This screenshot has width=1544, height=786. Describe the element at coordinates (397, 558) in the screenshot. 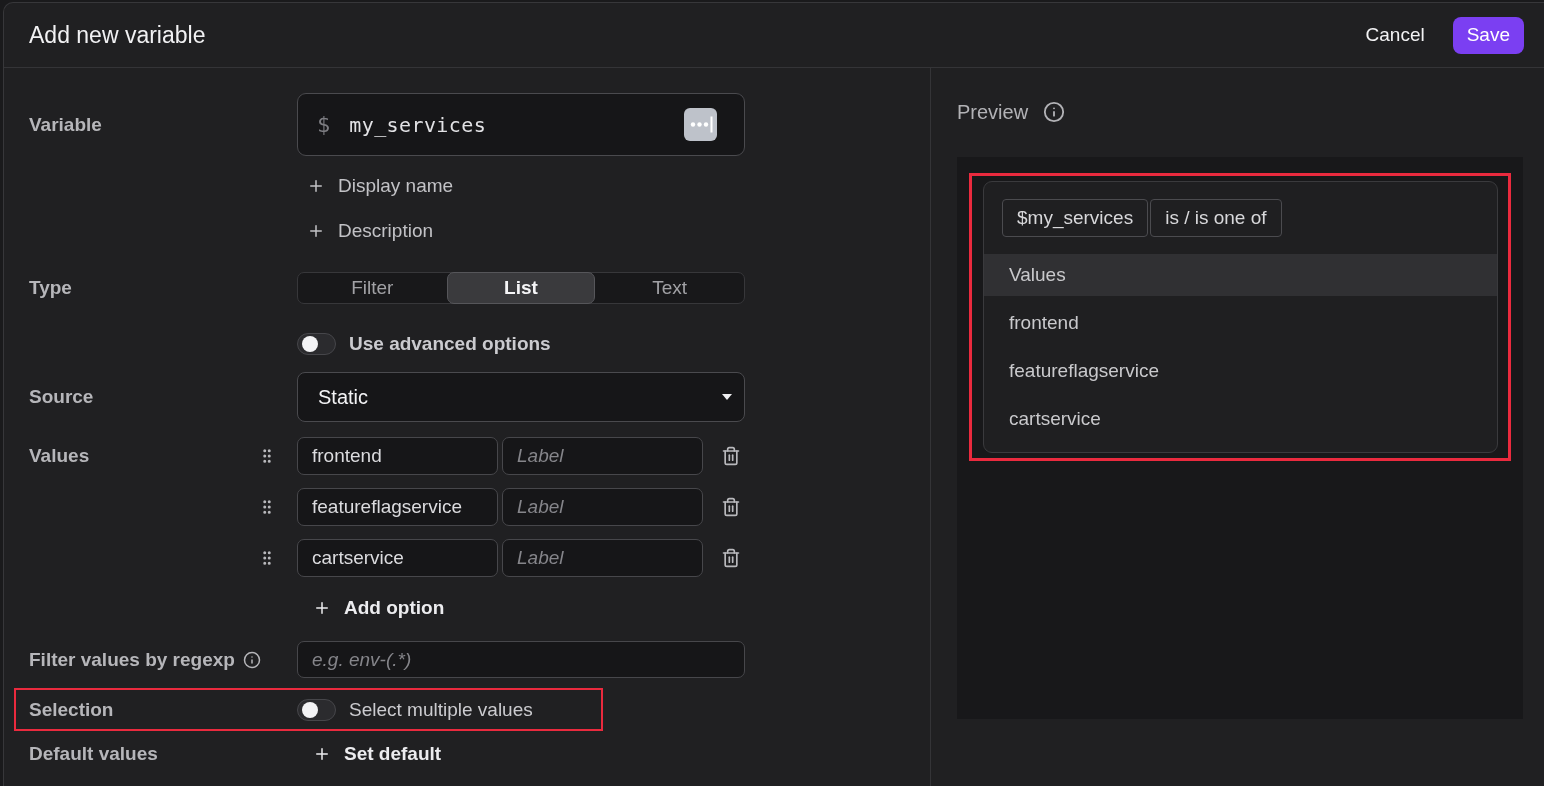

I see `value-input: cartservice` at that location.